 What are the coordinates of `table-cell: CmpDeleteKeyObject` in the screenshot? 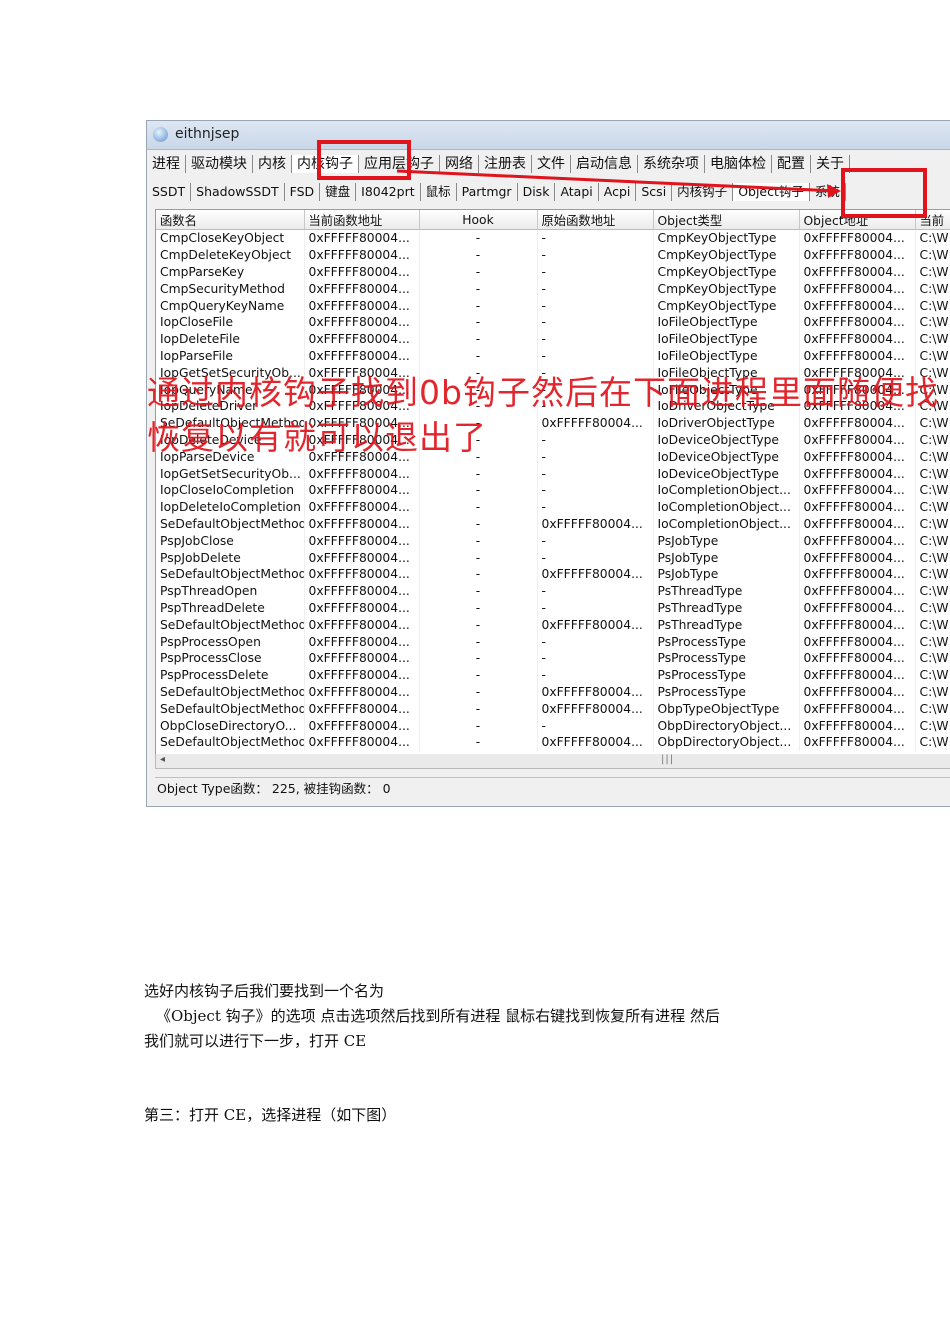 It's located at (230, 255).